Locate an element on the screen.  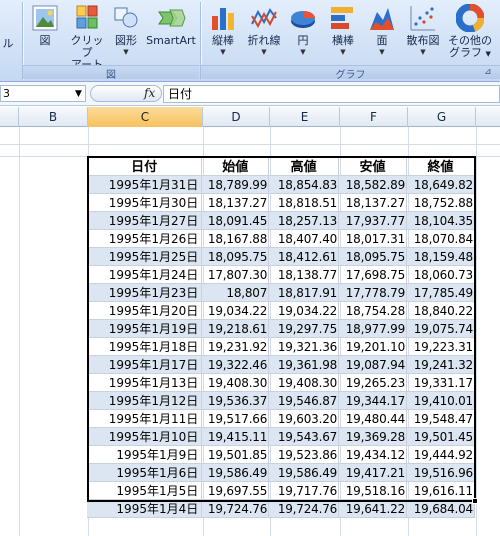
cell-low: 18,582.89 is located at coordinates (373, 184).